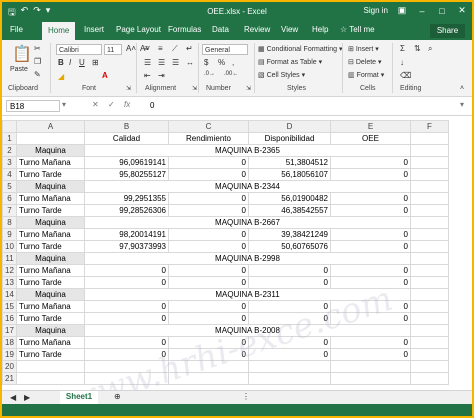  I want to click on cell-b: 98,20014191, so click(126, 234).